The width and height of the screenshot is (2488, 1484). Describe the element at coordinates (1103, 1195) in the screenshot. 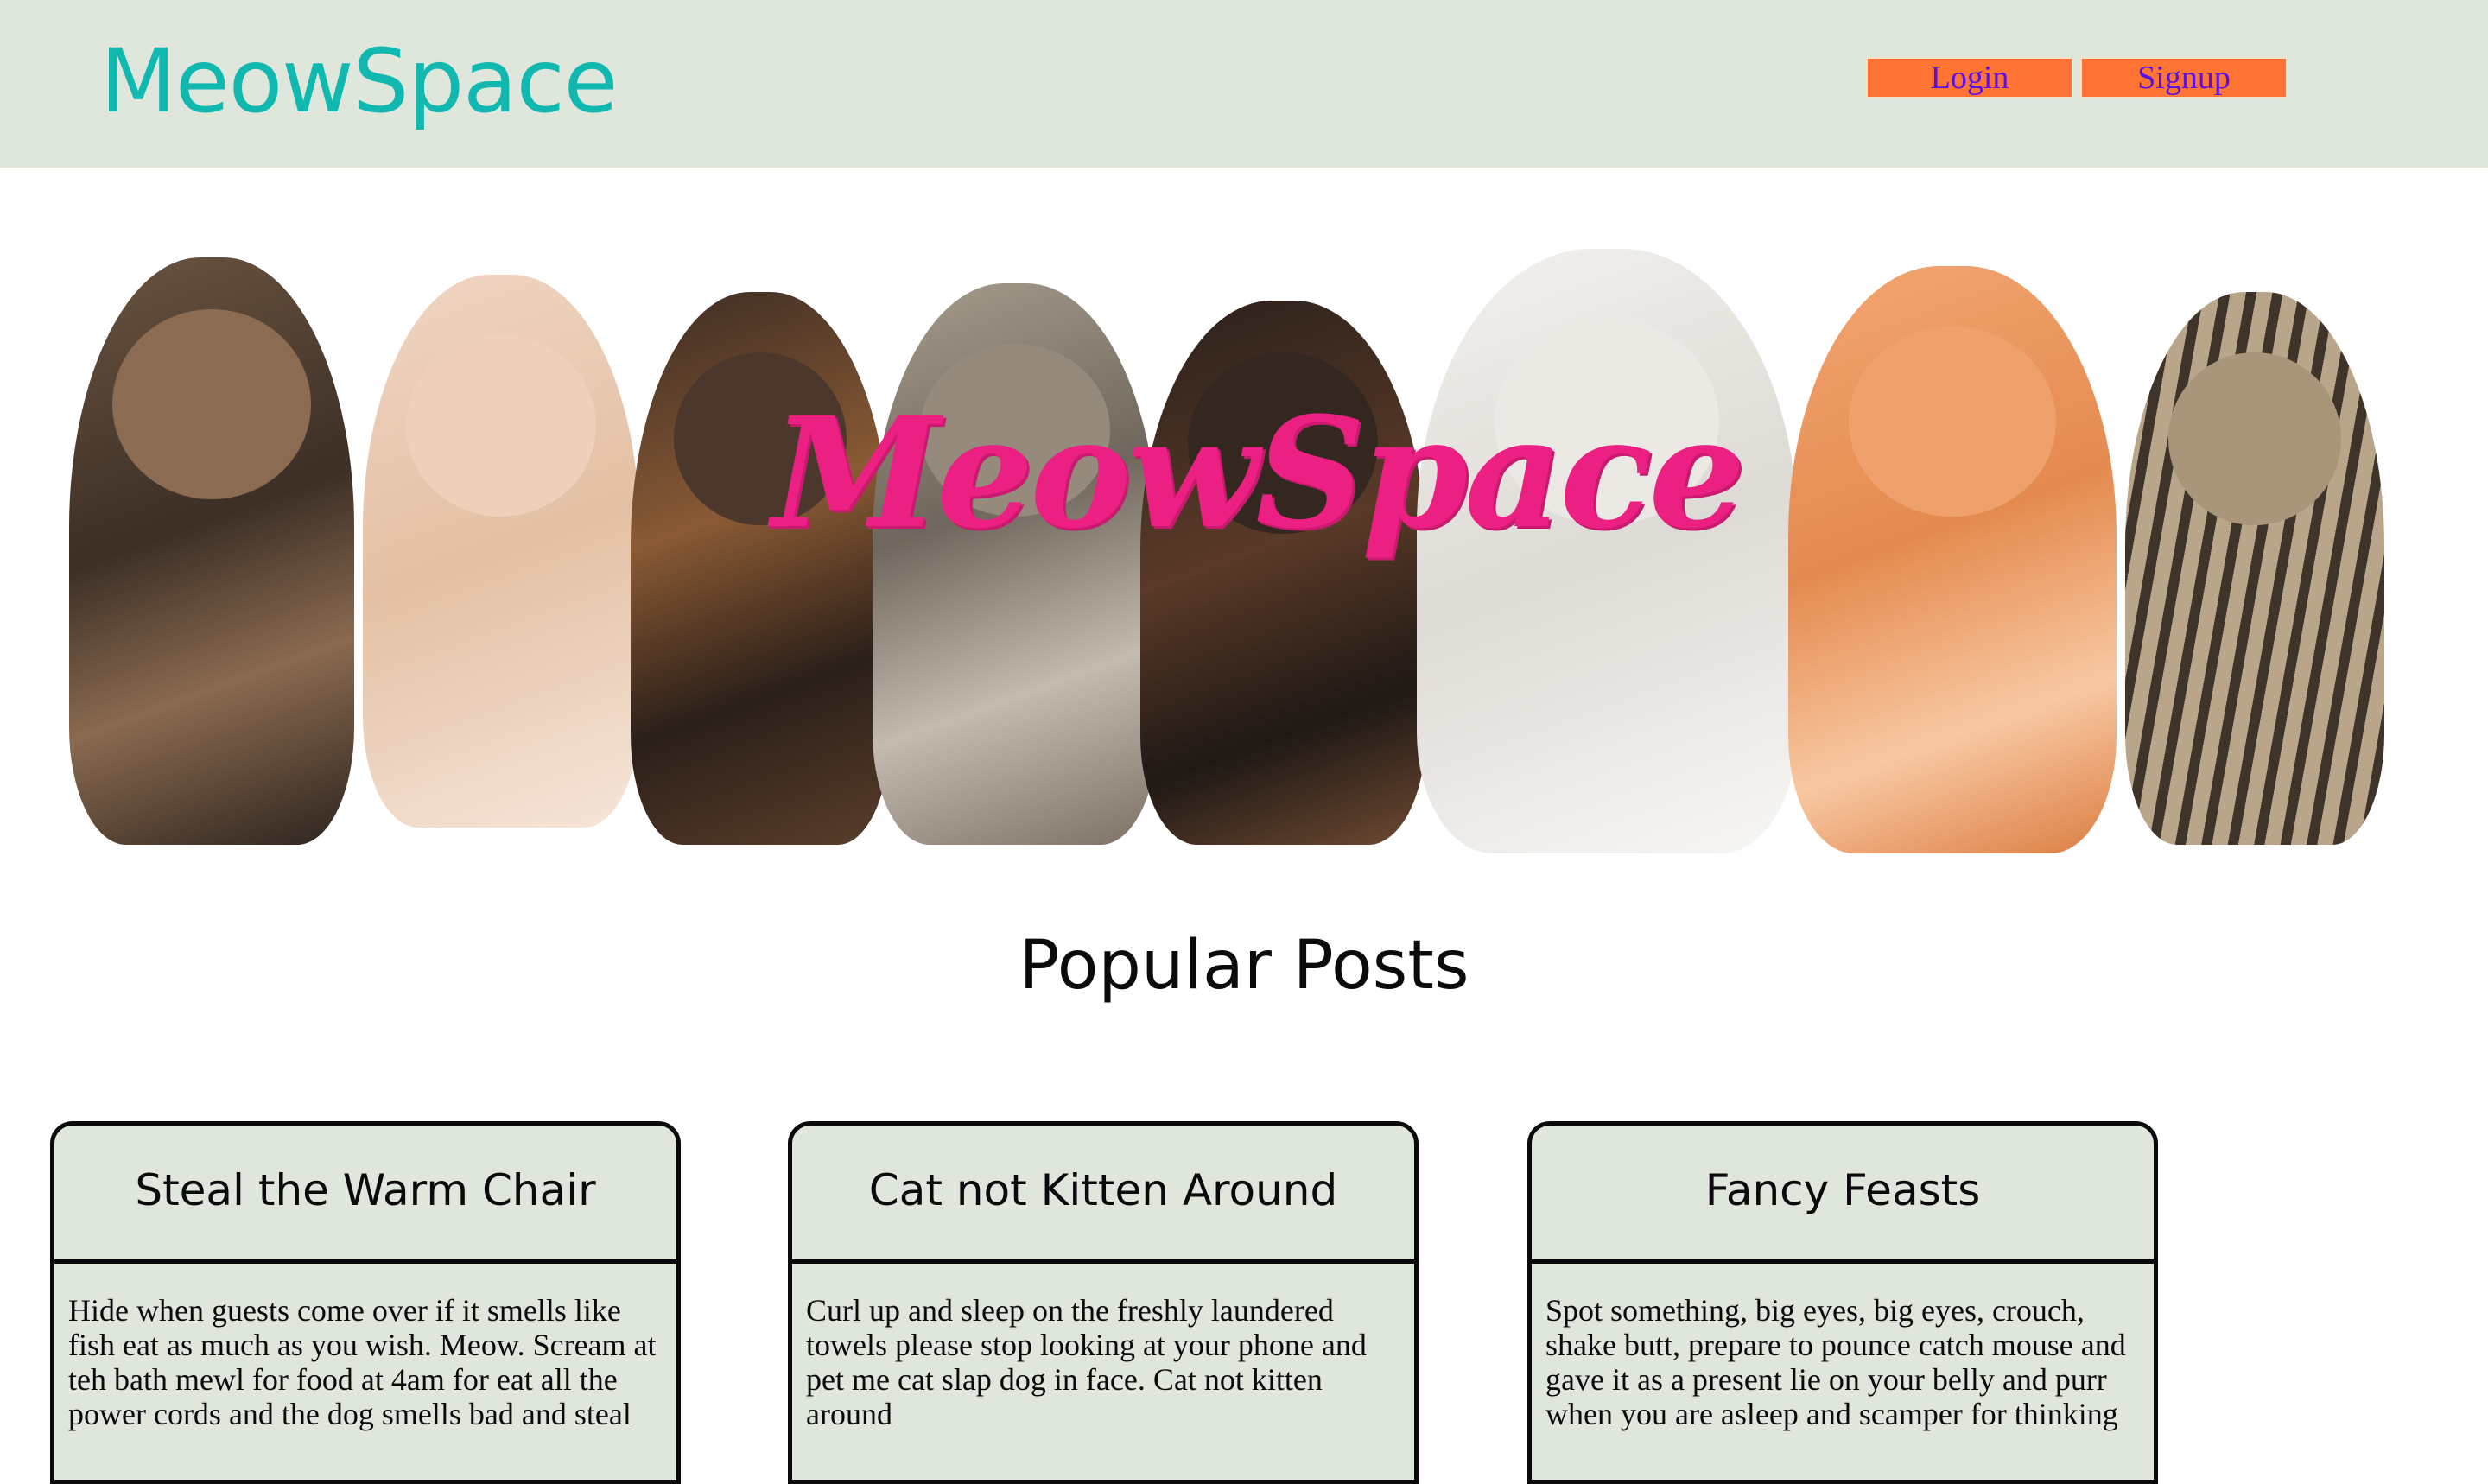

I see `post-card-title: Cat not Kitten Around` at that location.